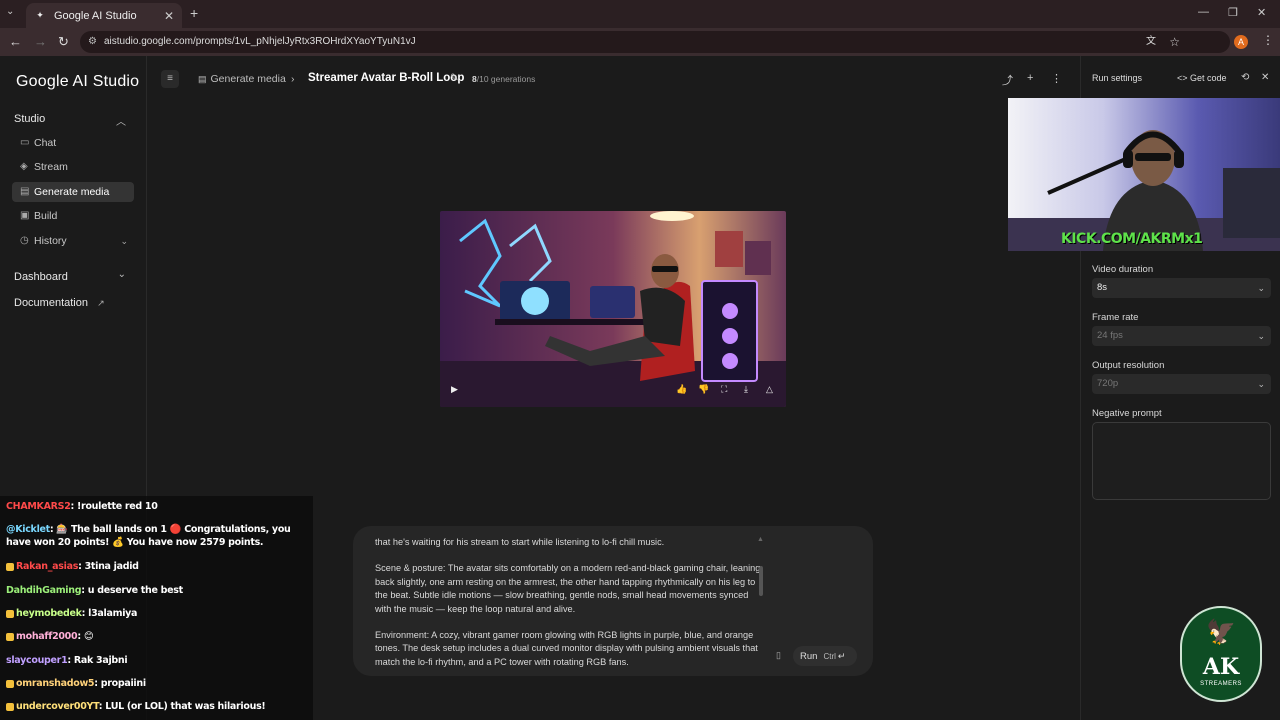 This screenshot has width=1280, height=720. I want to click on chevron-right-icon: ›, so click(293, 79).